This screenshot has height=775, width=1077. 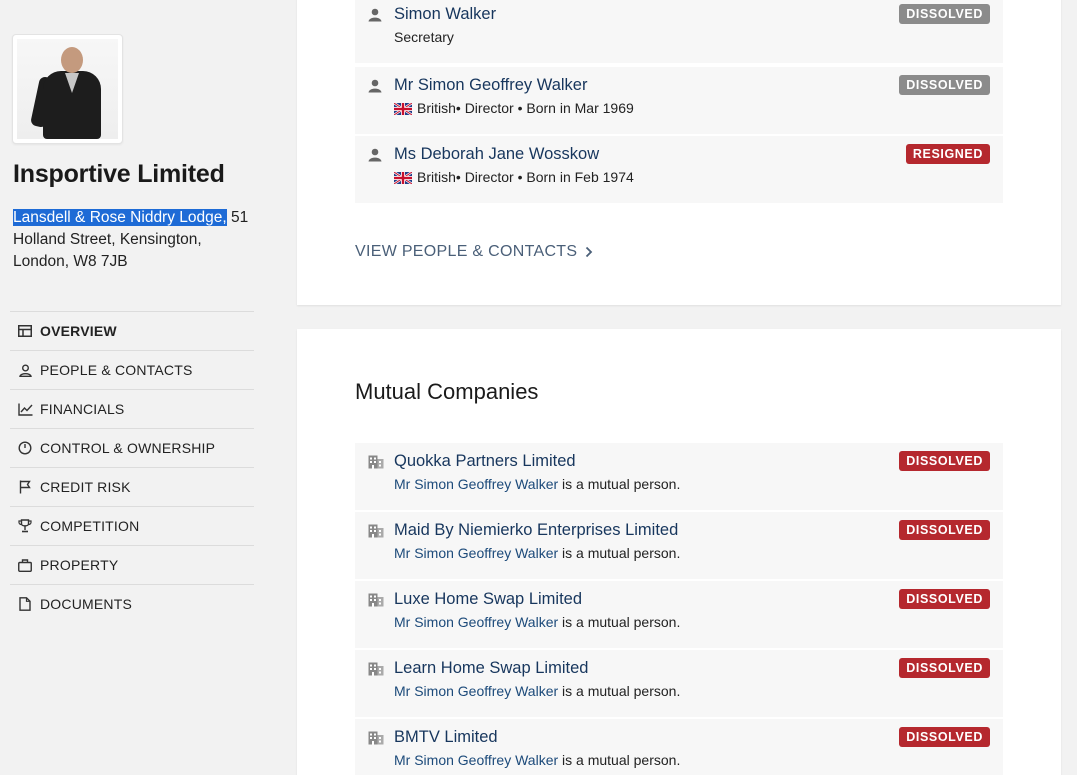 What do you see at coordinates (119, 174) in the screenshot?
I see `company-name: Insportive Limited` at bounding box center [119, 174].